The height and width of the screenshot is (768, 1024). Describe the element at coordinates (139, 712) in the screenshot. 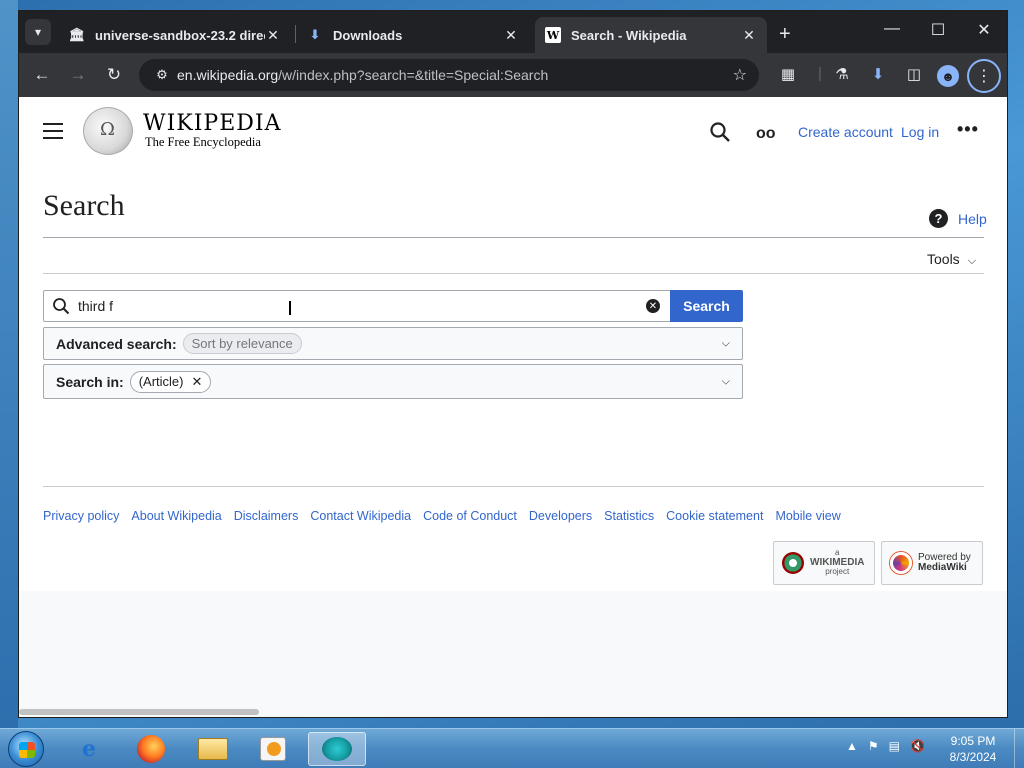

I see `horizontal-scrollbar` at that location.